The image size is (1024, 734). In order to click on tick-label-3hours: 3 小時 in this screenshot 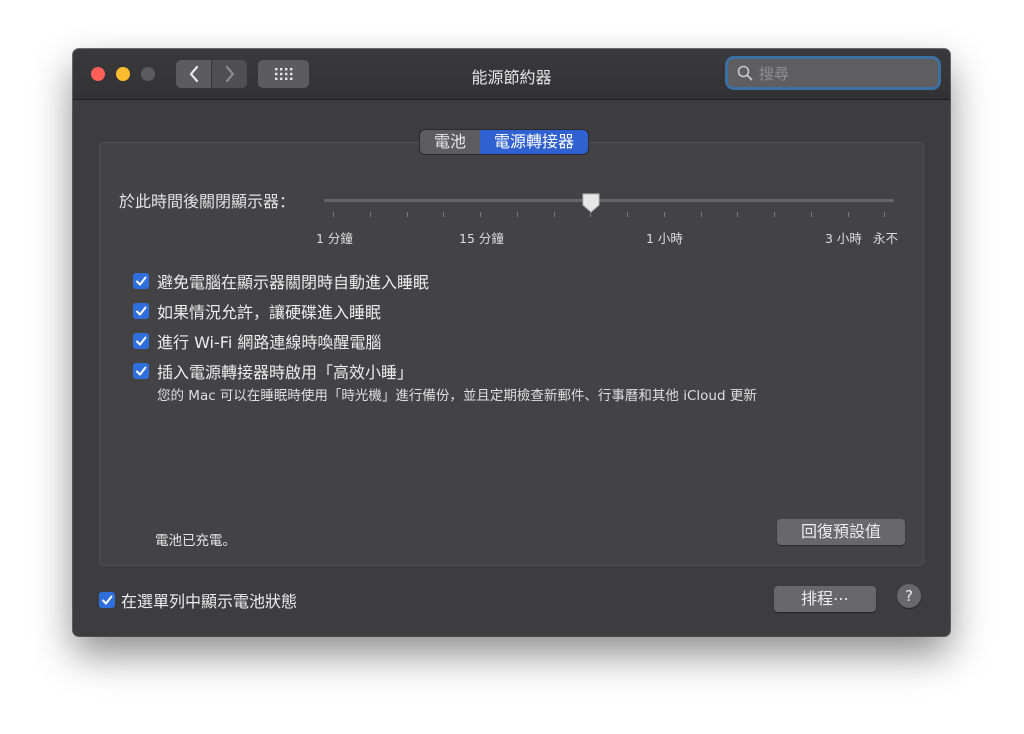, I will do `click(843, 238)`.